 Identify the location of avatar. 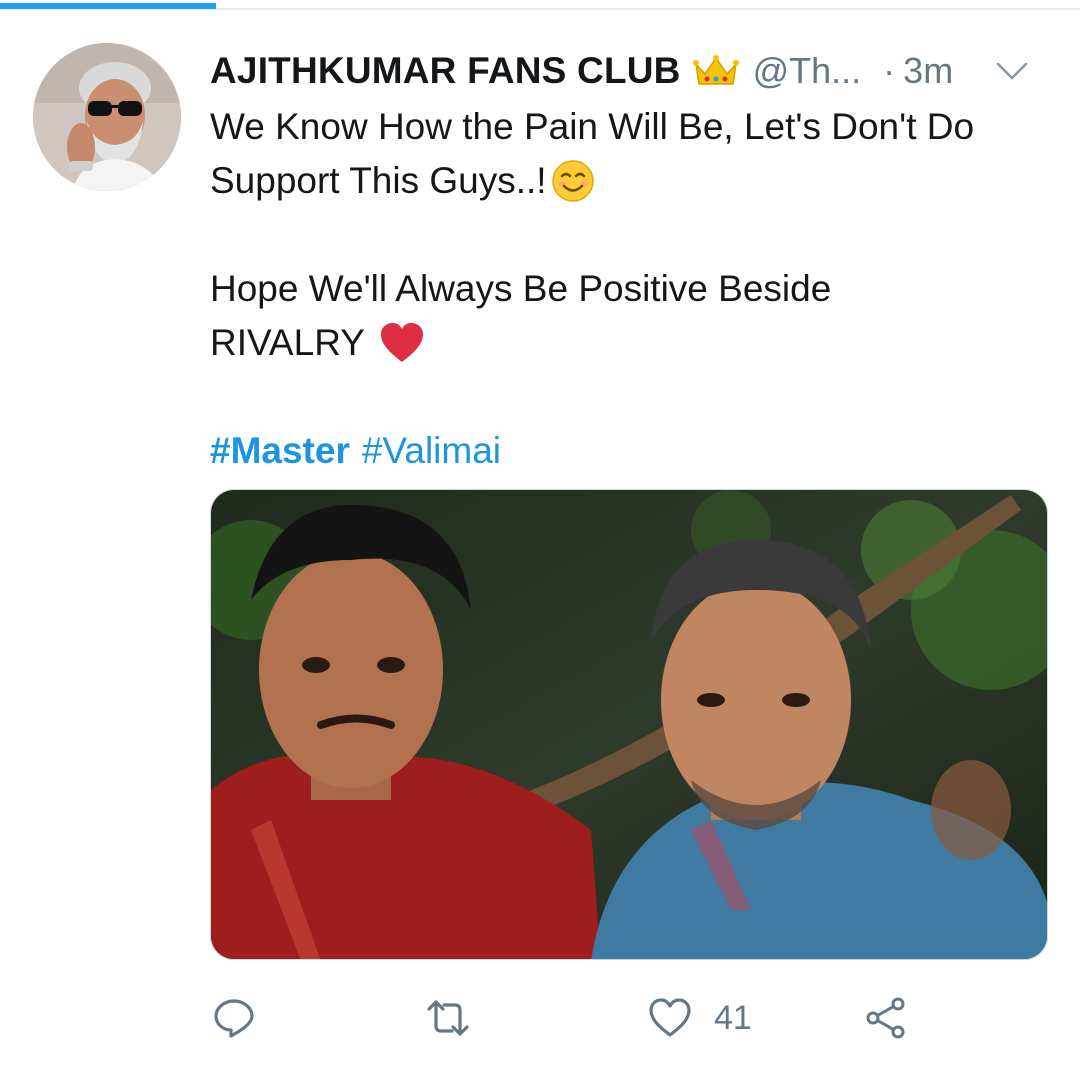
(107, 117).